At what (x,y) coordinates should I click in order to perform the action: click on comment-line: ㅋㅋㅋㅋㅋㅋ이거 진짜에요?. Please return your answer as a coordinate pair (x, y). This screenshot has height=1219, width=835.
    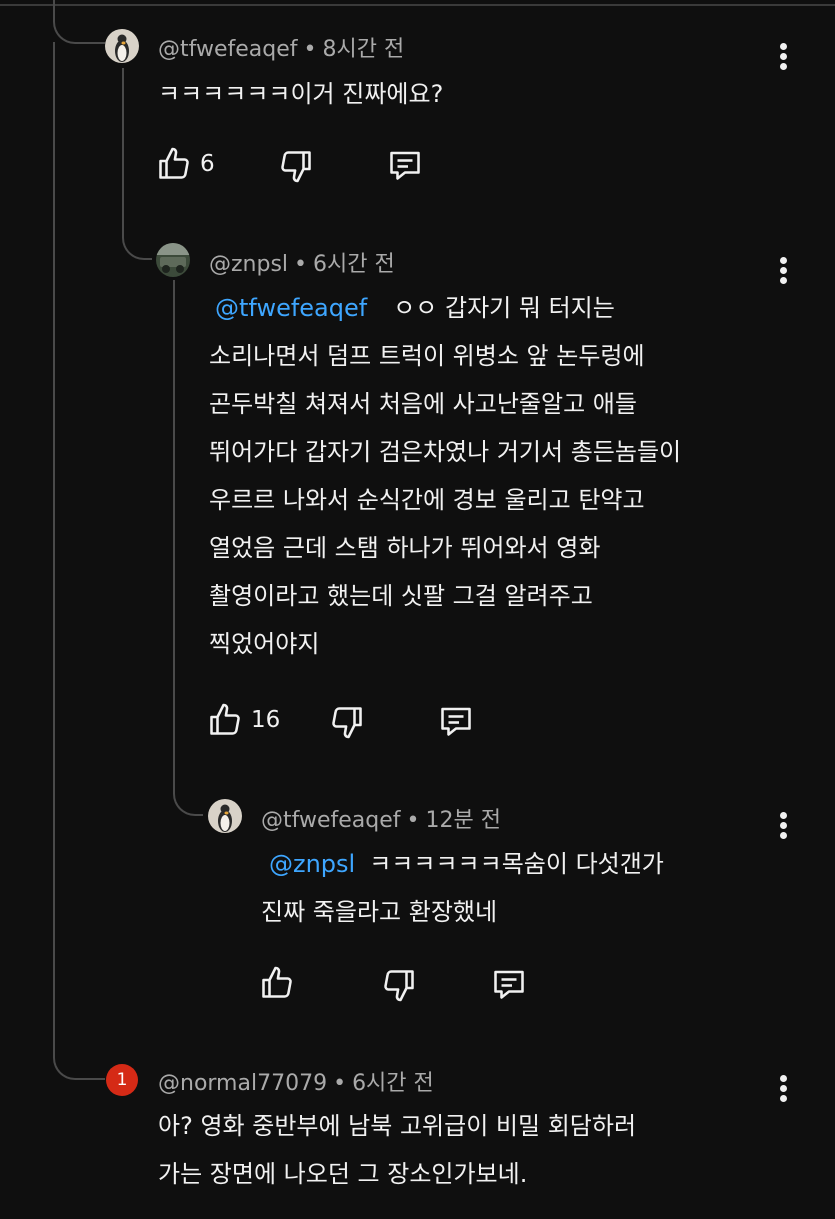
    Looking at the image, I should click on (301, 94).